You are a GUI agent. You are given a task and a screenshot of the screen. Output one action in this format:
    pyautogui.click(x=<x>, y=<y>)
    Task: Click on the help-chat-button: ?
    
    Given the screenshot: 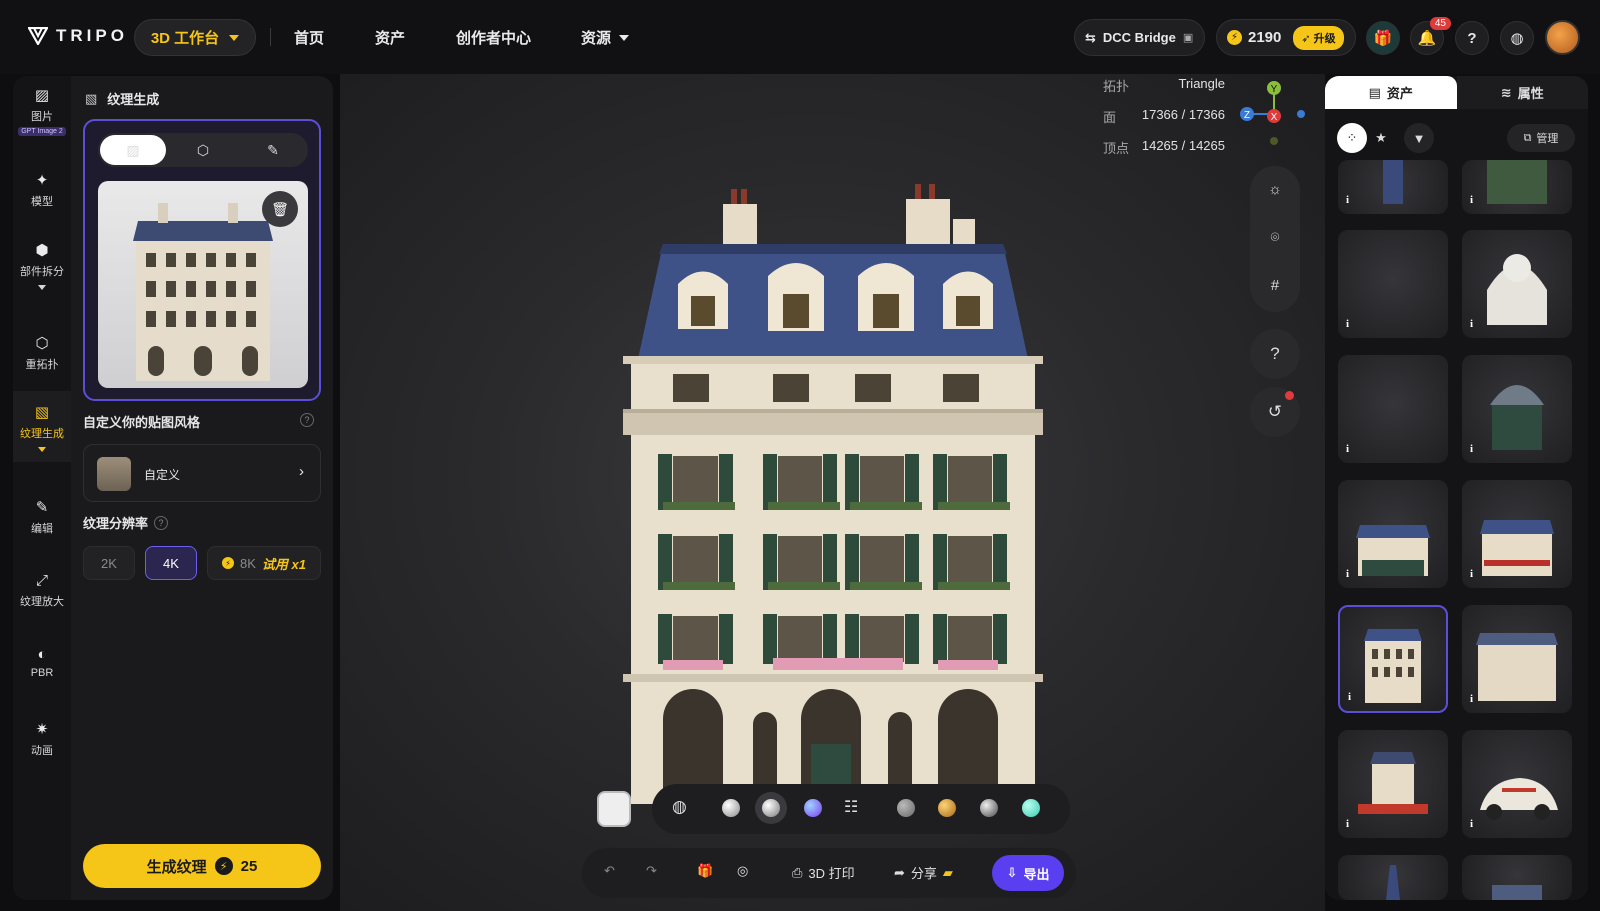 What is the action you would take?
    pyautogui.click(x=1472, y=38)
    